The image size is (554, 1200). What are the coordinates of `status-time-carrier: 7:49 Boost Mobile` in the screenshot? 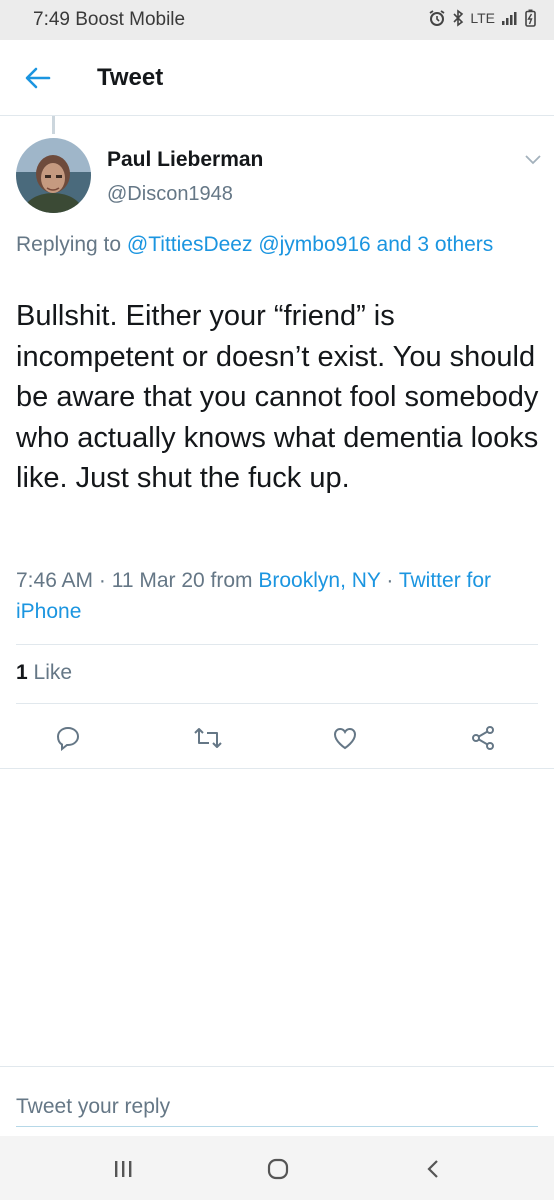 It's located at (109, 19).